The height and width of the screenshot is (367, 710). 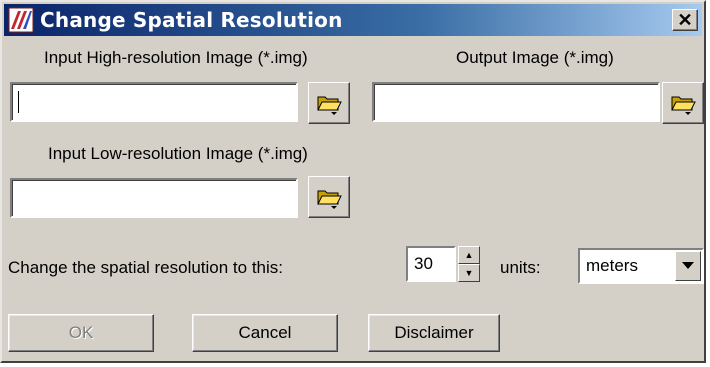 I want to click on spin-down-button: ▼, so click(x=469, y=273).